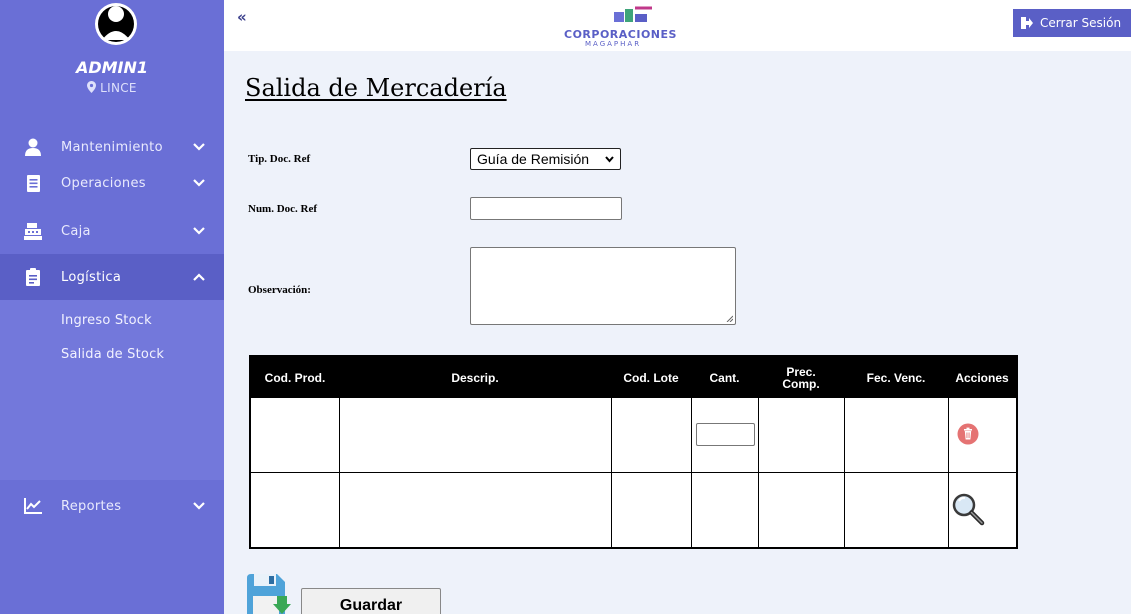 Image resolution: width=1131 pixels, height=614 pixels. What do you see at coordinates (475, 377) in the screenshot?
I see `column-header-descrip: Descrip.` at bounding box center [475, 377].